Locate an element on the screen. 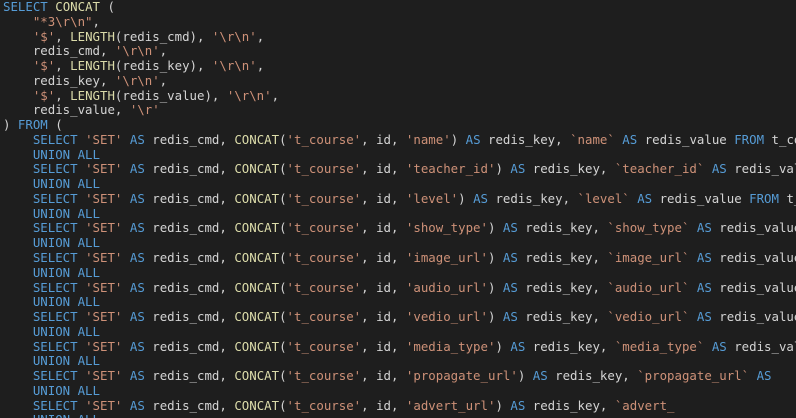 The height and width of the screenshot is (418, 796). code-token-string: 'propagate_url' is located at coordinates (461, 376).